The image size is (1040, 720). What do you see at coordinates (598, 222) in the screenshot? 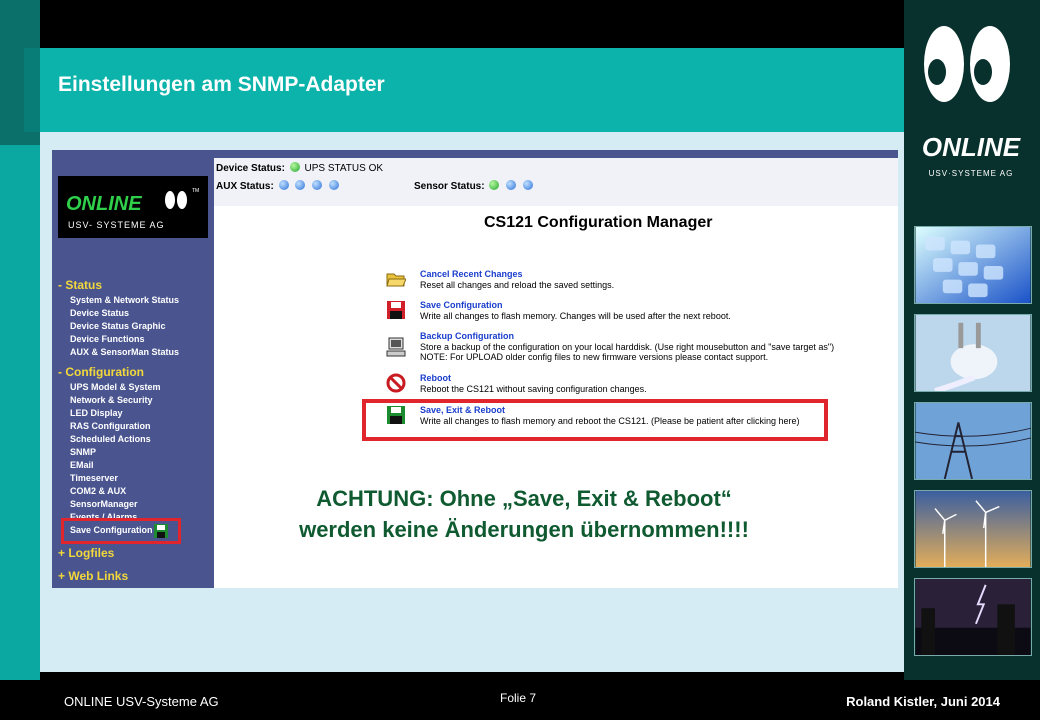
I see `config-manager-heading: CS121 Configuration Manager` at bounding box center [598, 222].